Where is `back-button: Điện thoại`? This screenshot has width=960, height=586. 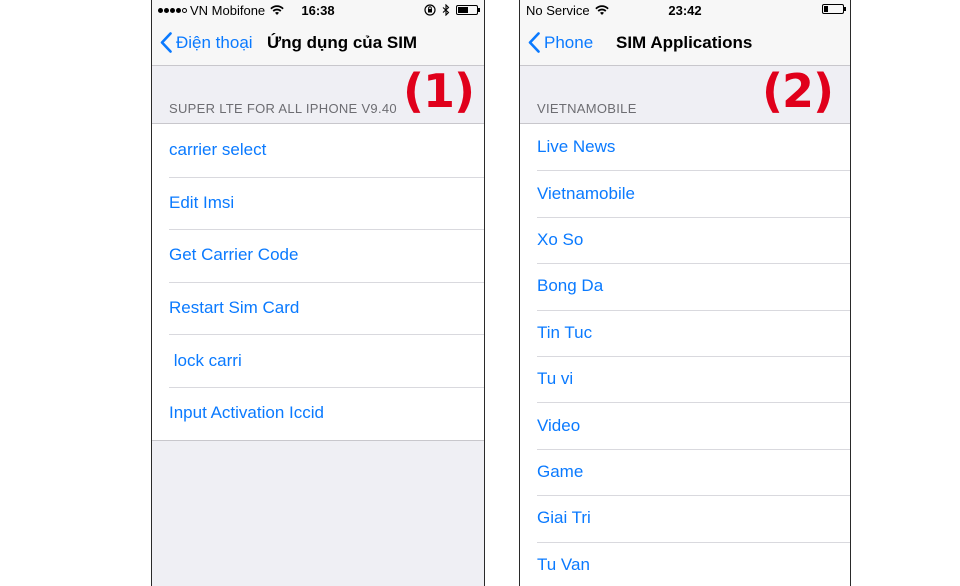 back-button: Điện thoại is located at coordinates (206, 42).